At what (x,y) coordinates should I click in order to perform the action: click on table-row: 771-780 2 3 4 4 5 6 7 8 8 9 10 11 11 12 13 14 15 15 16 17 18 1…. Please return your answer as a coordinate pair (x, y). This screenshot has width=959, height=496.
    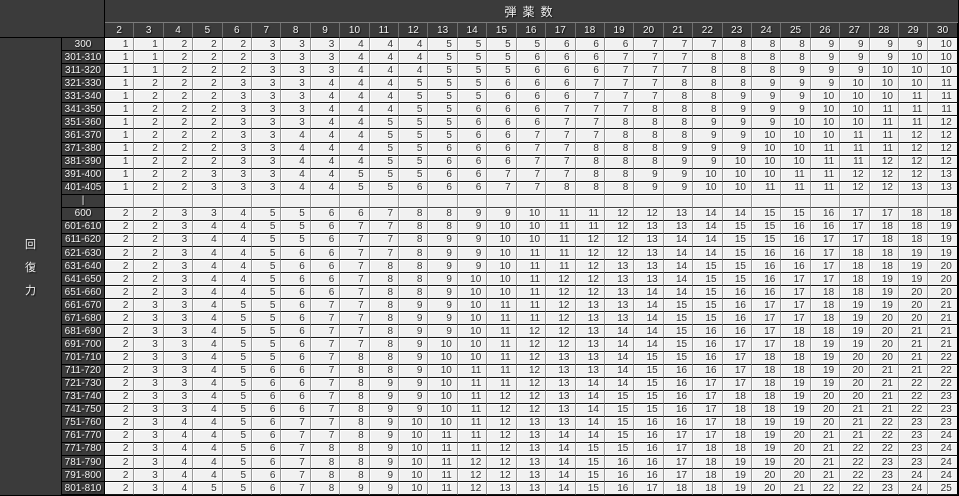
    Looking at the image, I should click on (510, 449).